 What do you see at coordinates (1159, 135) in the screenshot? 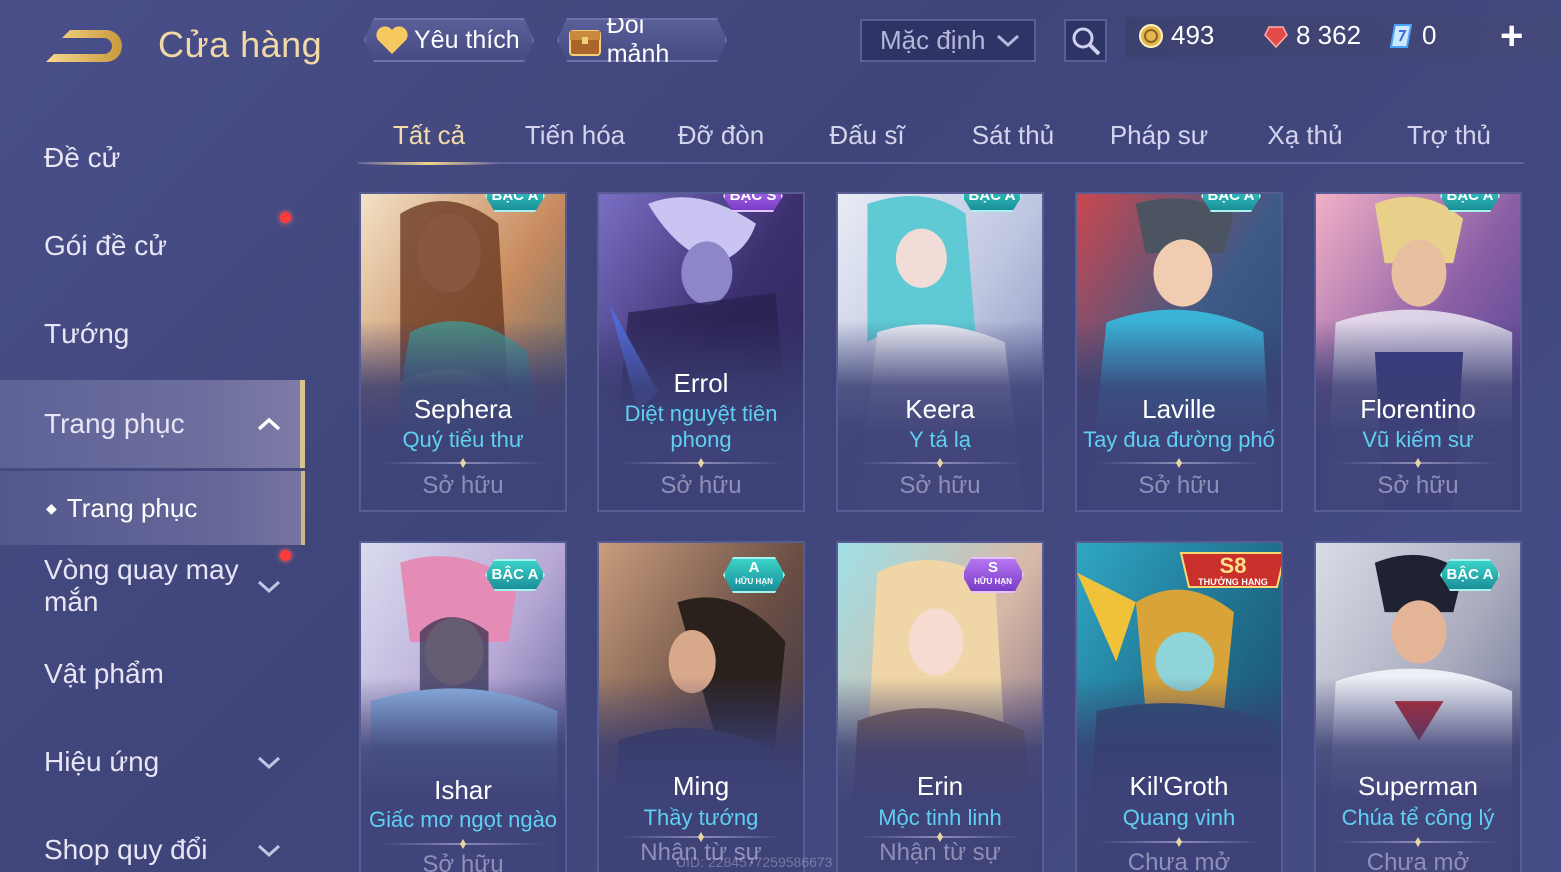
I see `tab-mage: Pháp sư` at bounding box center [1159, 135].